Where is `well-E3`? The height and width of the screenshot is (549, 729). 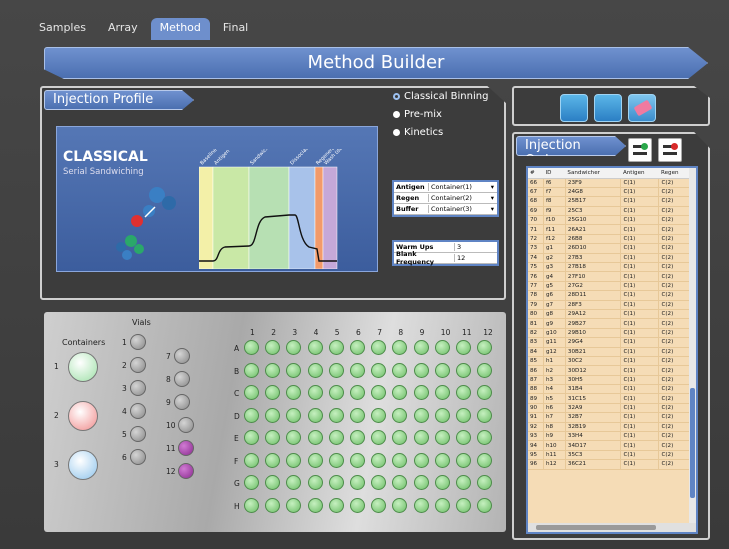 well-E3 is located at coordinates (294, 437).